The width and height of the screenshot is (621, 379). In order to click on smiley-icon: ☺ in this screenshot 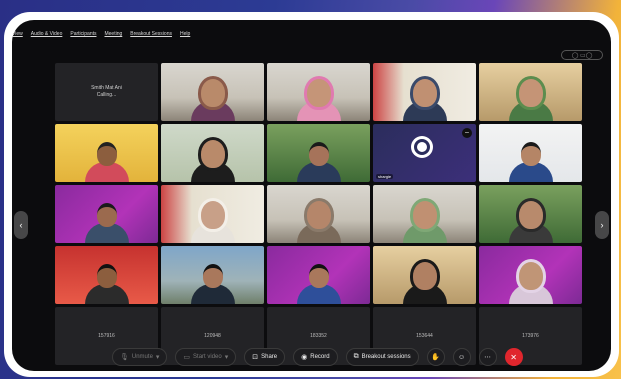, I will do `click(462, 357)`.